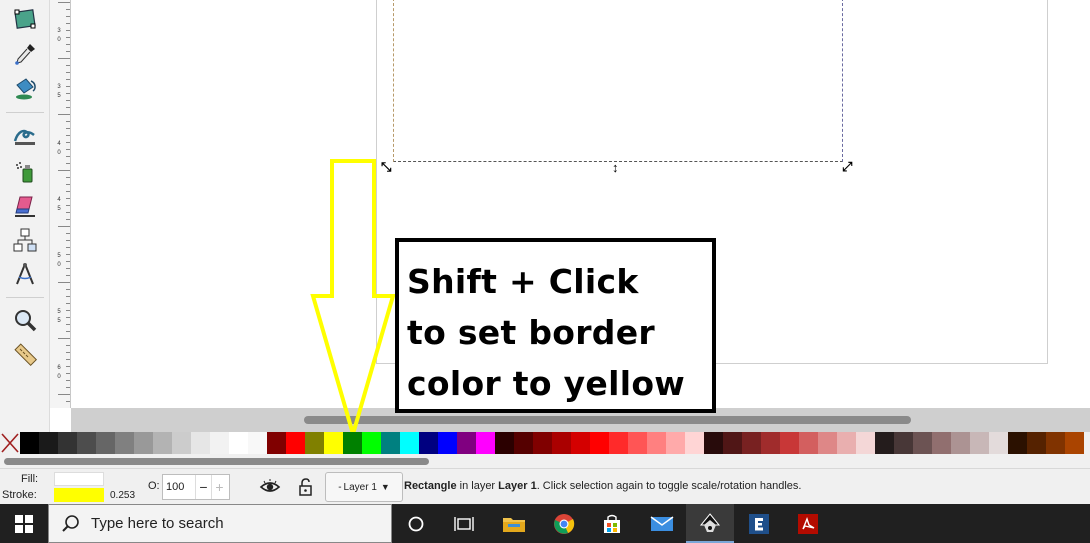 This screenshot has height=543, width=1090. Describe the element at coordinates (79, 495) in the screenshot. I see `stroke-indicator` at that location.